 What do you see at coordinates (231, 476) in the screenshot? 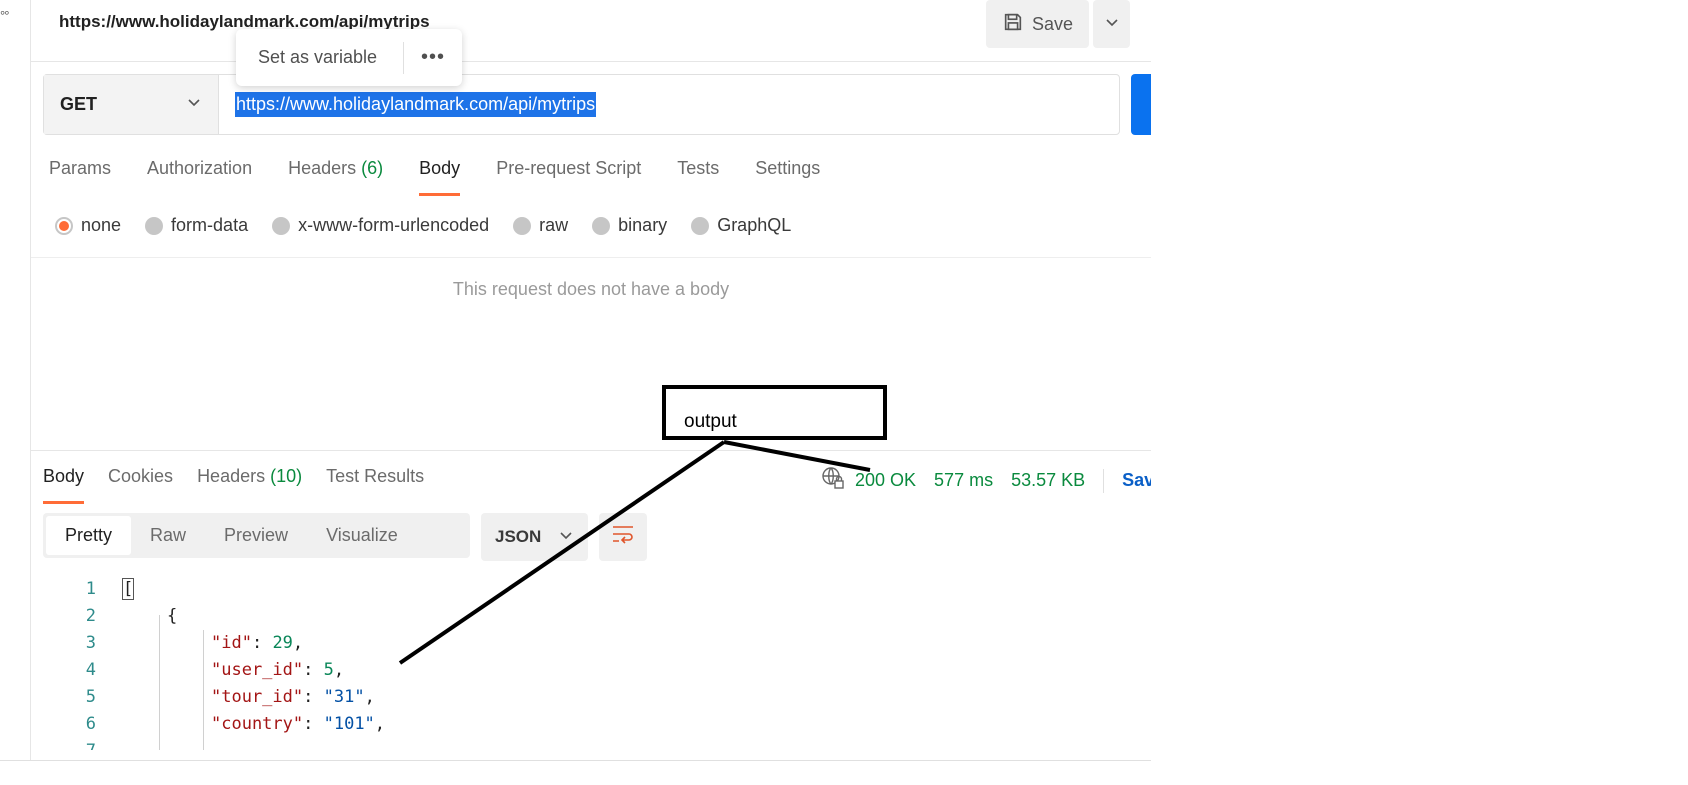
I see `response-tab-headers-label: Headers` at bounding box center [231, 476].